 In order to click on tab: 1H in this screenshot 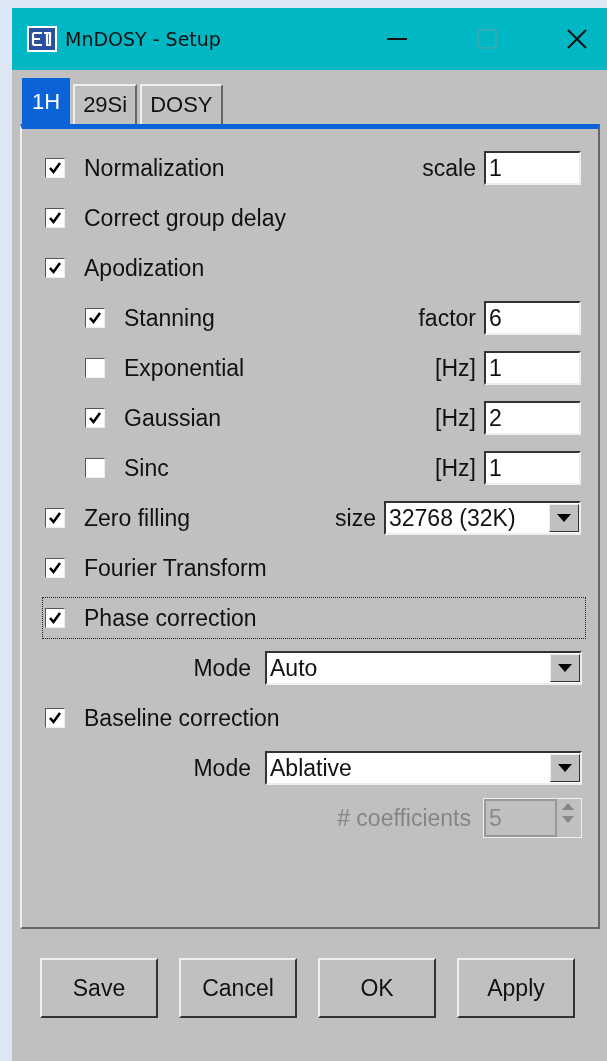, I will do `click(46, 101)`.